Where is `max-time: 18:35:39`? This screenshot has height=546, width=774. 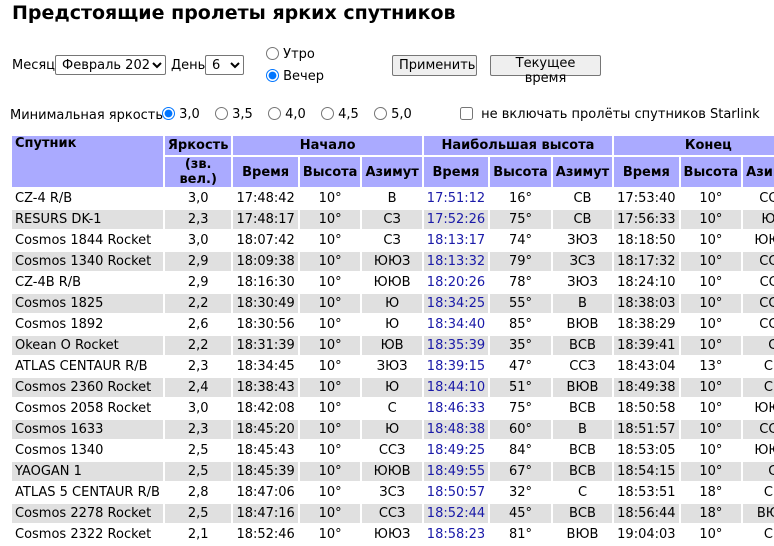 max-time: 18:35:39 is located at coordinates (456, 345).